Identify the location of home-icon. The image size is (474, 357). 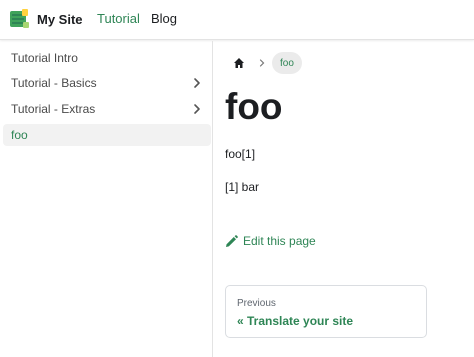
(239, 63).